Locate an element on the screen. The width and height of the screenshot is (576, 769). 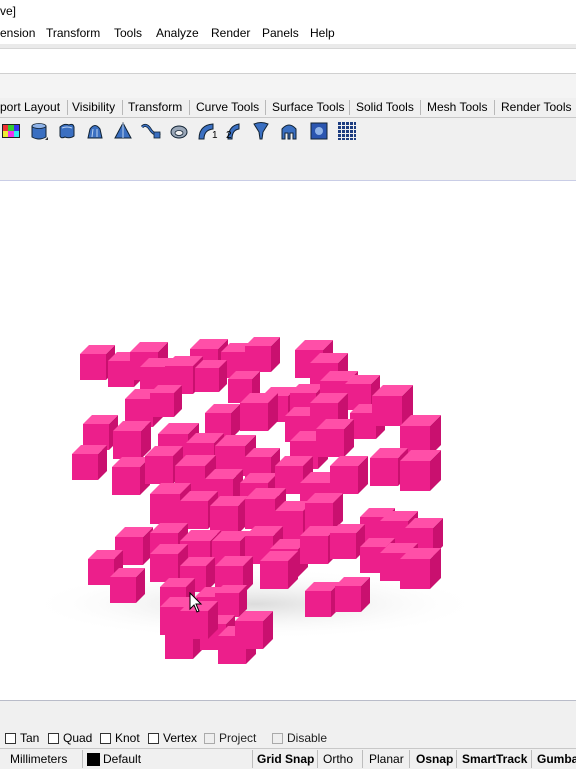
menu-help: Help is located at coordinates (322, 33).